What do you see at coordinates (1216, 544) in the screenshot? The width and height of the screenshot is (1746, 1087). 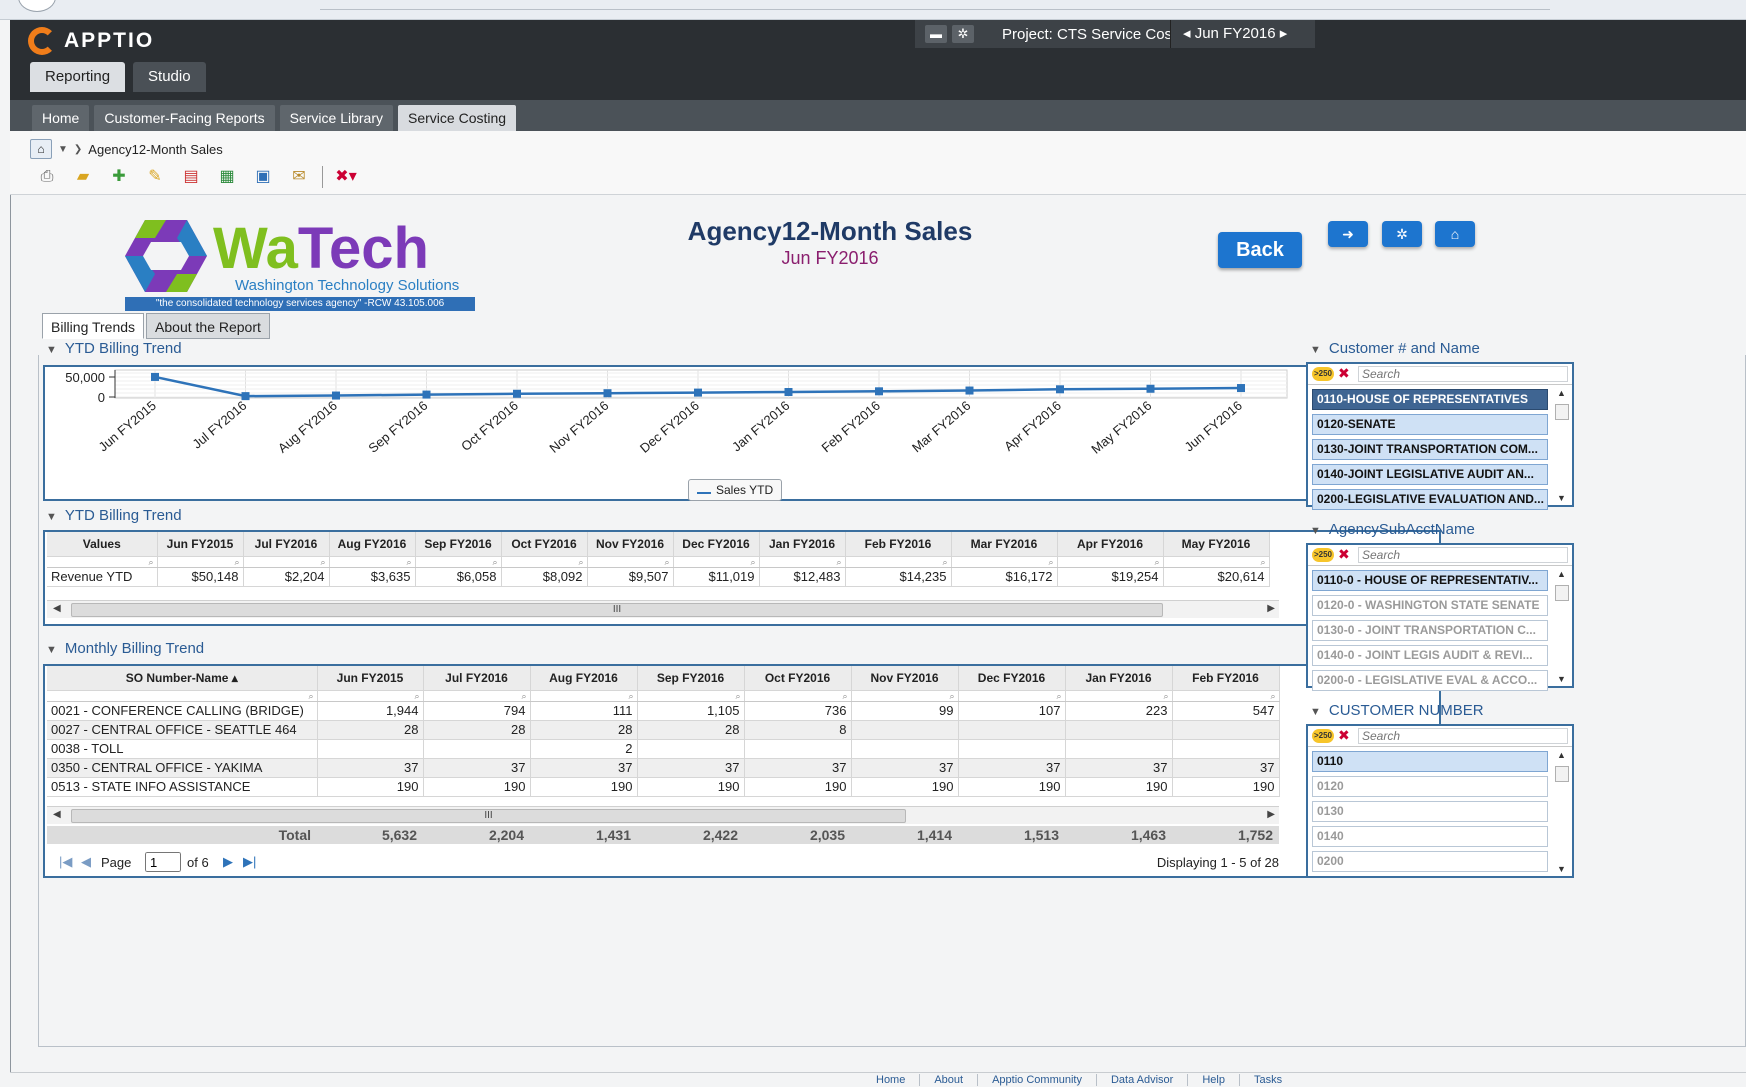 I see `ytd-col-header: May FY2016` at bounding box center [1216, 544].